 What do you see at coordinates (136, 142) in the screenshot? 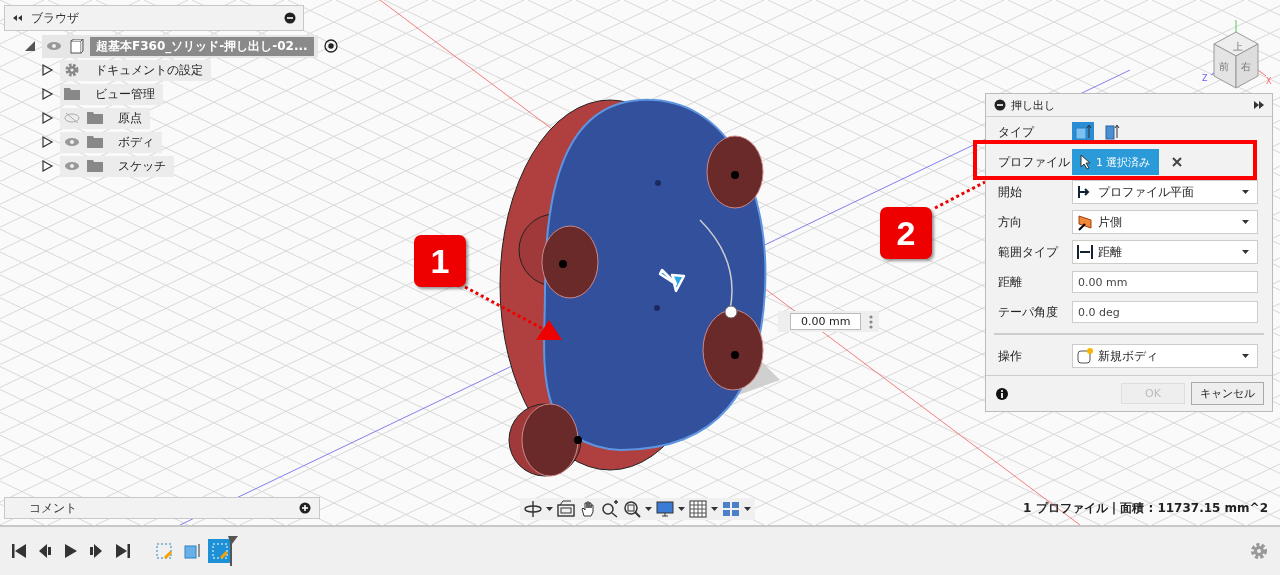
I see `tree-item-label: ボディ` at bounding box center [136, 142].